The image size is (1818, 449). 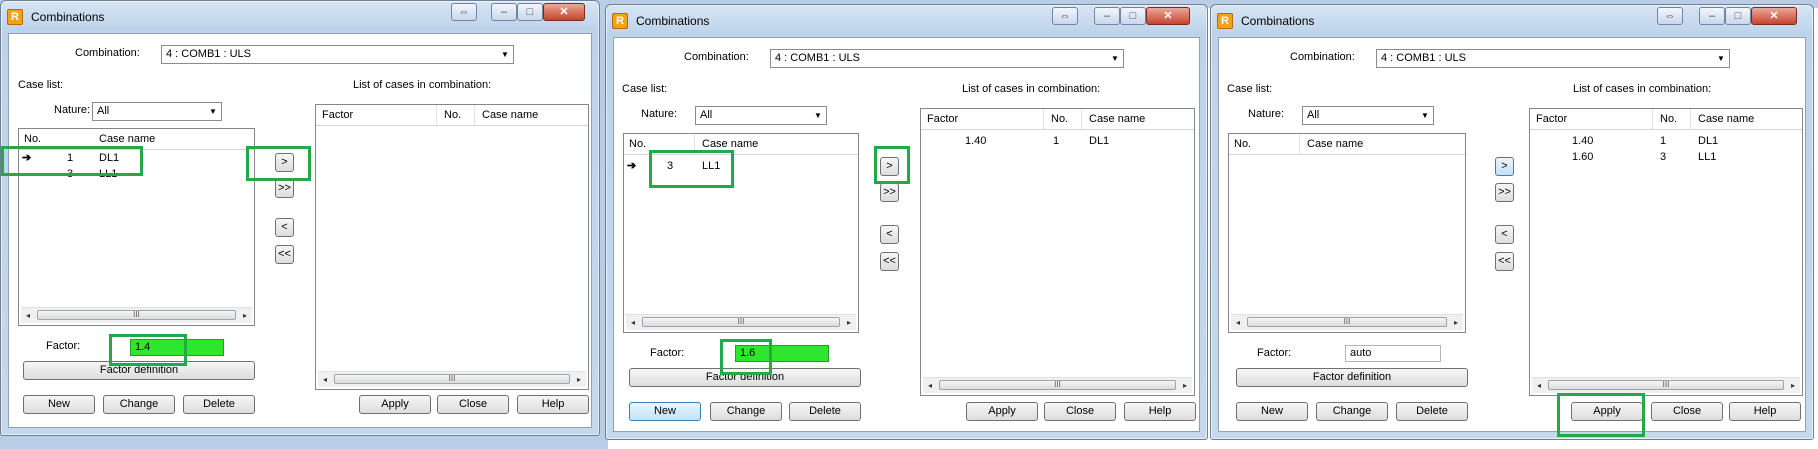 What do you see at coordinates (1666, 157) in the screenshot?
I see `table-row: 1.60 3 LL1` at bounding box center [1666, 157].